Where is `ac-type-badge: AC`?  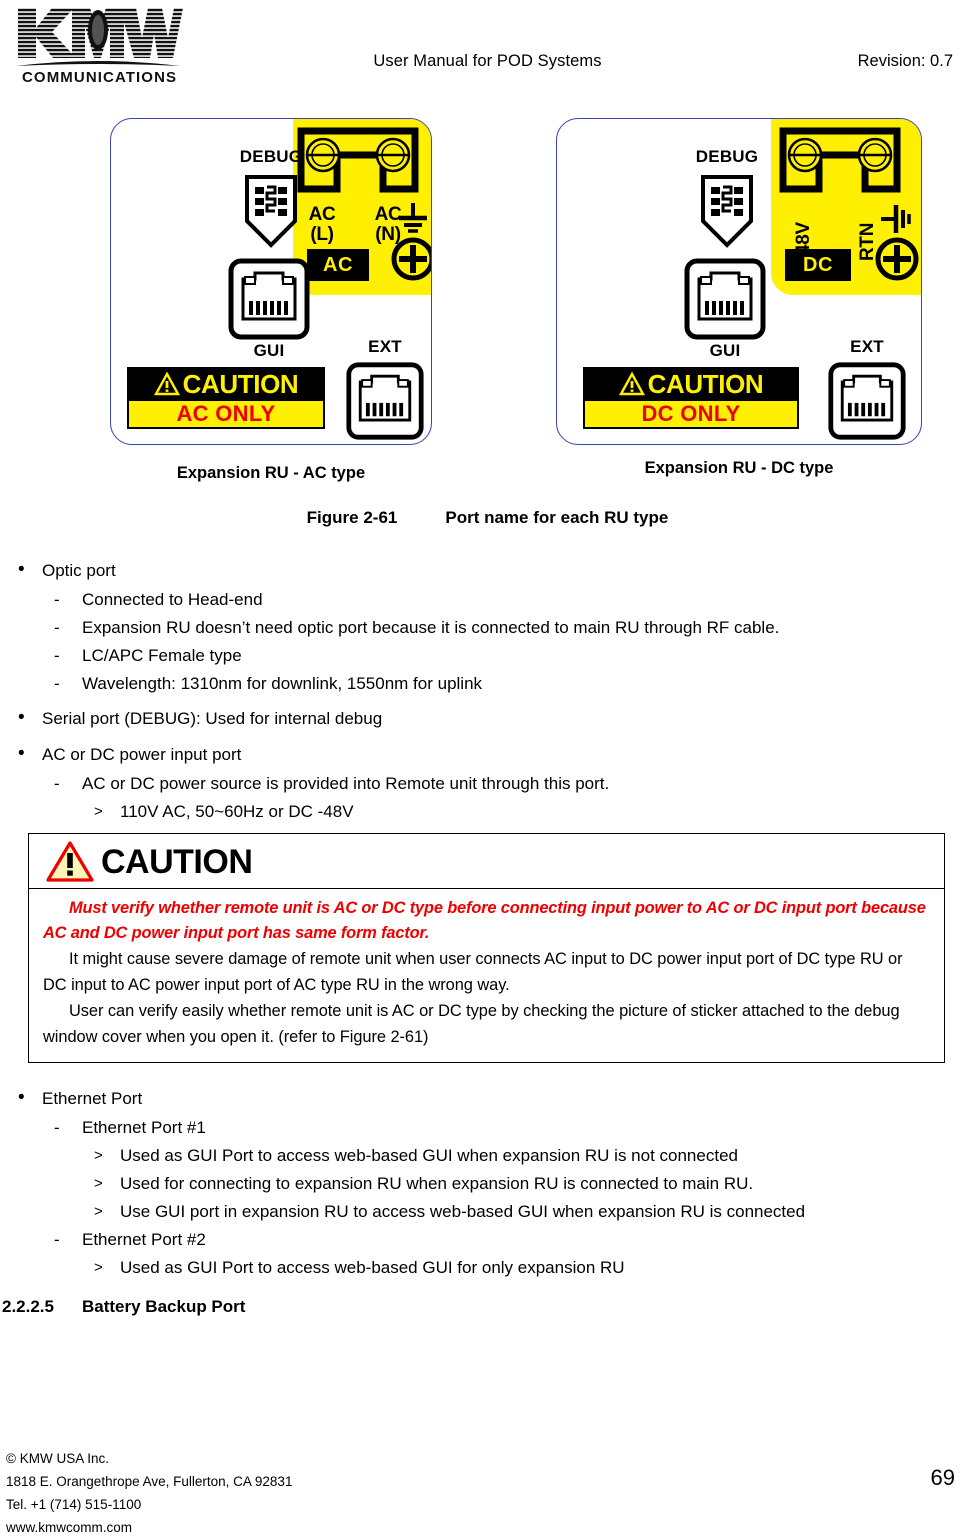
ac-type-badge: AC is located at coordinates (338, 265).